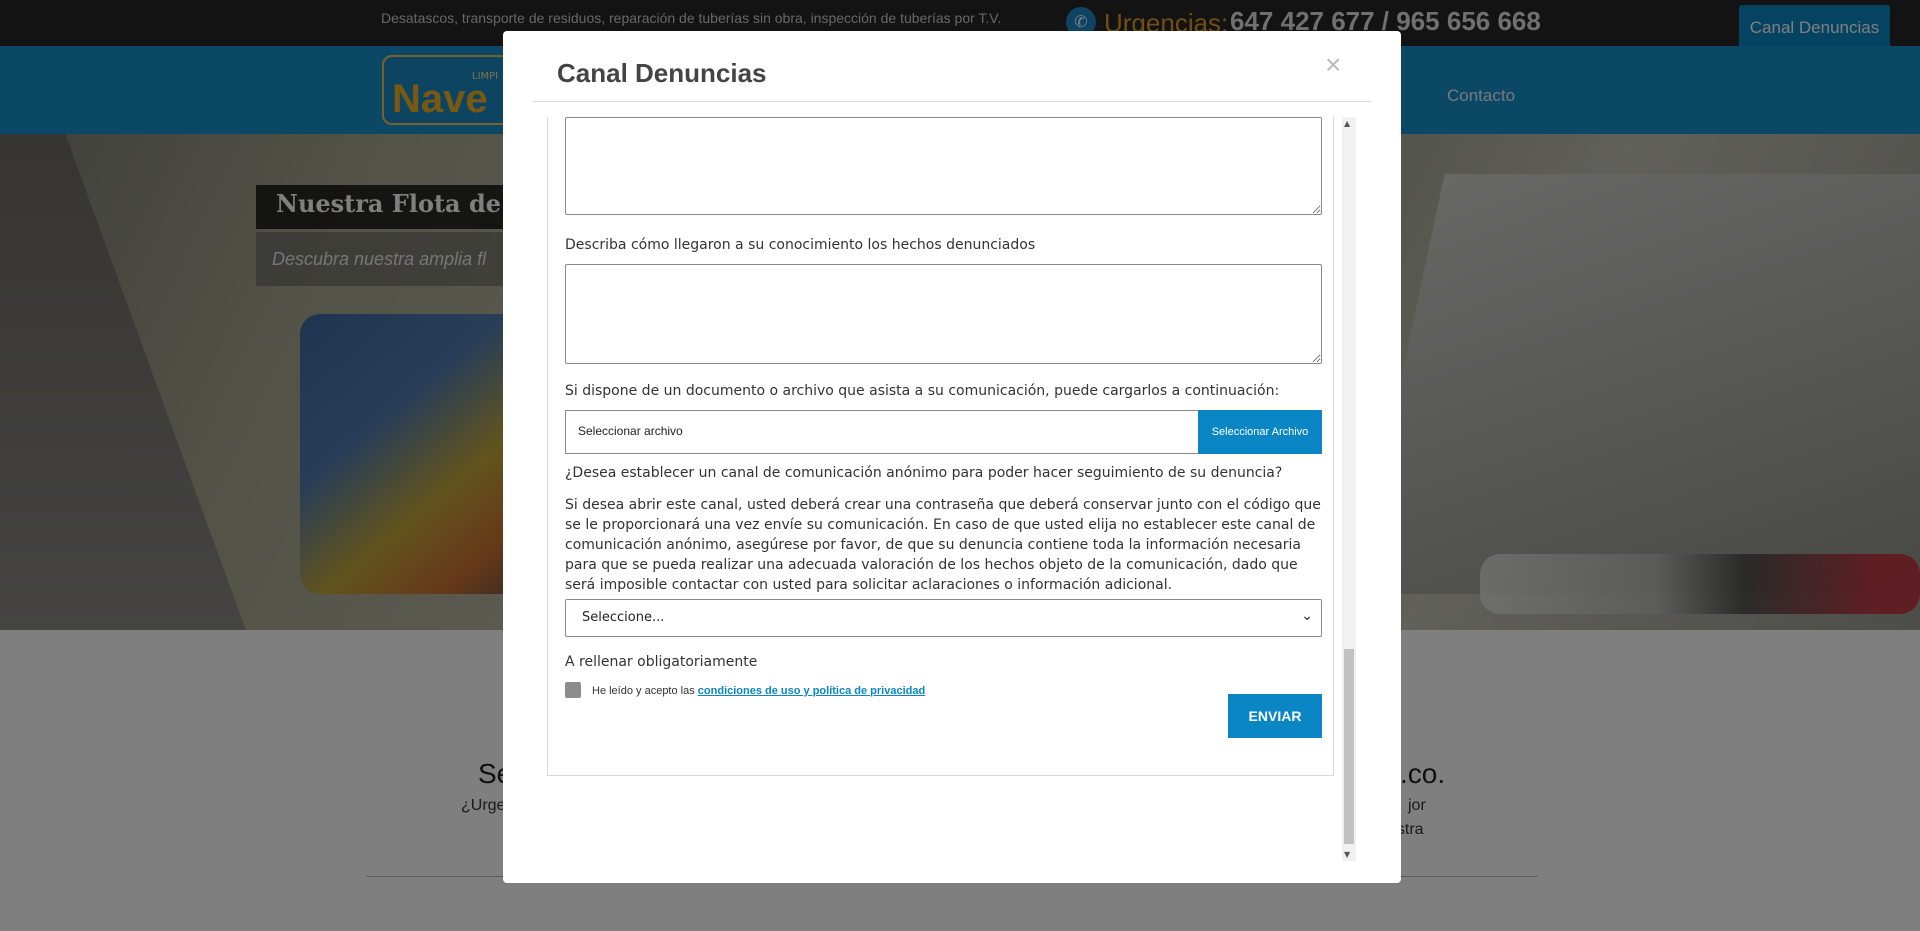  I want to click on submit-button: ENVIAR, so click(1275, 716).